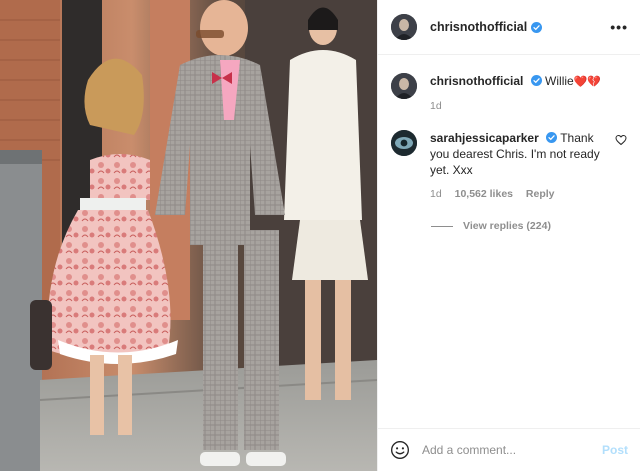 The width and height of the screenshot is (640, 471). Describe the element at coordinates (436, 194) in the screenshot. I see `comment-time: 1d` at that location.